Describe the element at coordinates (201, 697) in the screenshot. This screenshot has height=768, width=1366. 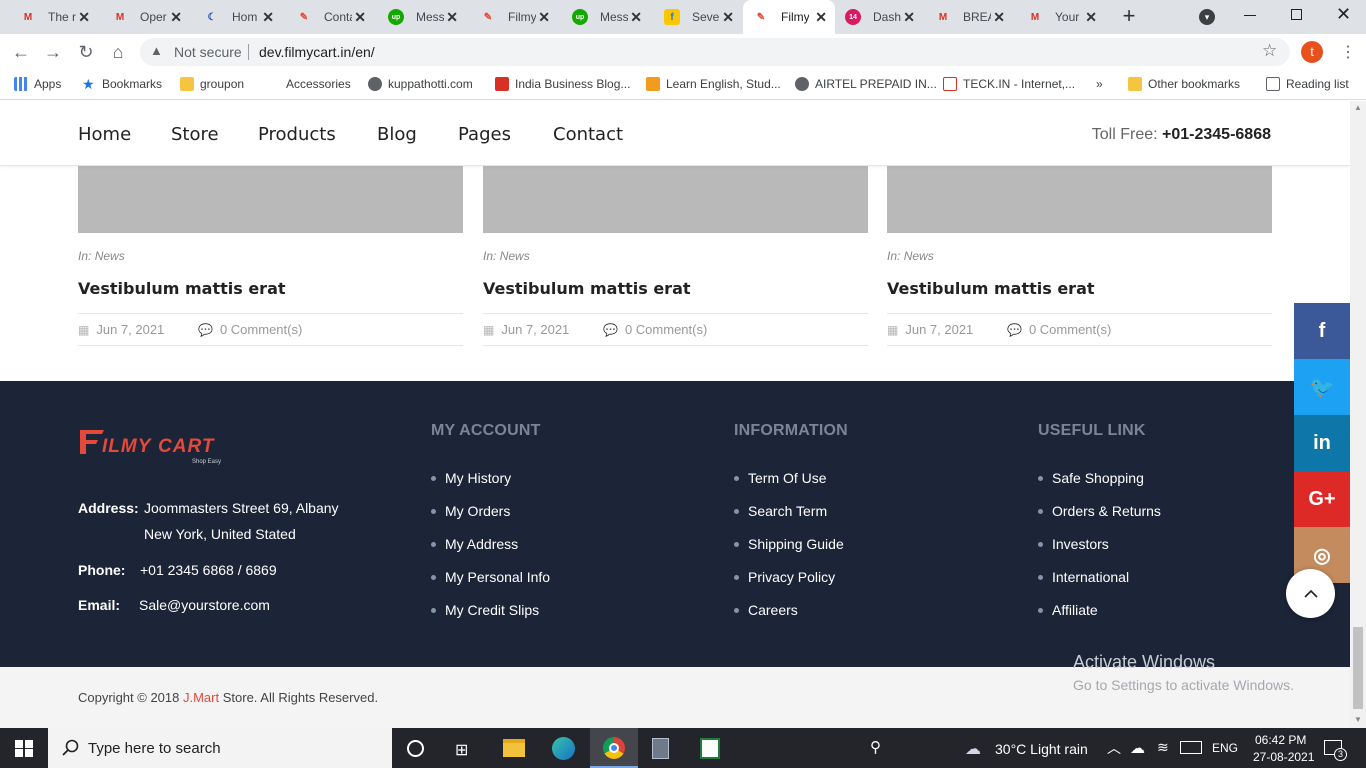
I see `copyright-brand-link: J.Mart` at that location.